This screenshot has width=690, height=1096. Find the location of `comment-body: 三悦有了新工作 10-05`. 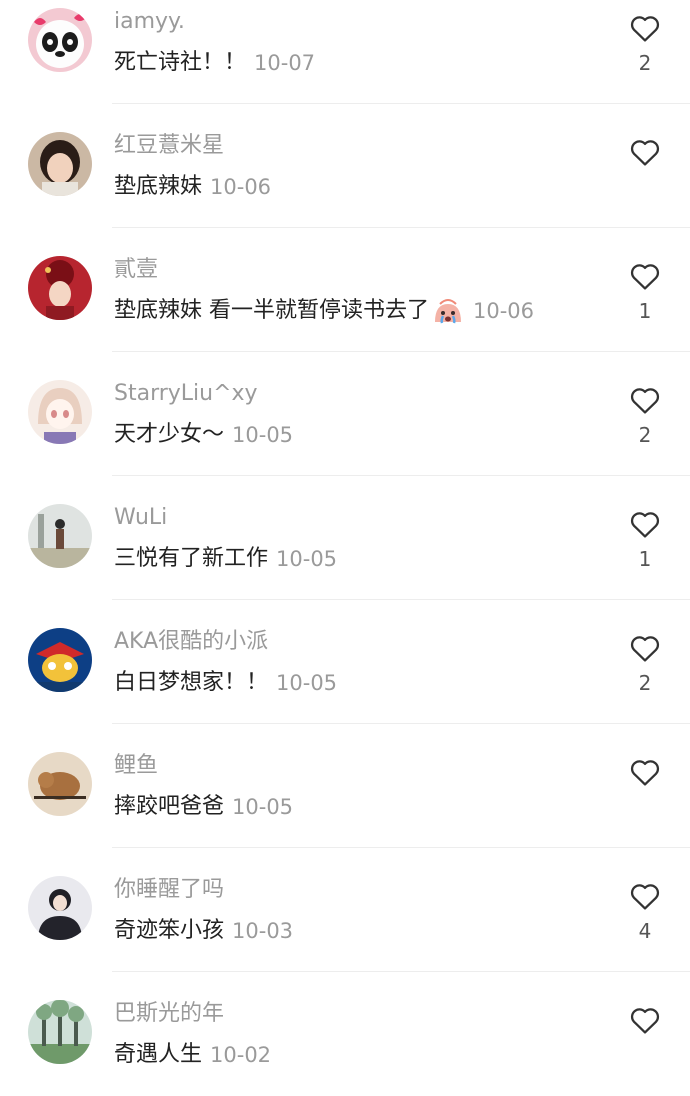

comment-body: 三悦有了新工作 10-05 is located at coordinates (225, 559).